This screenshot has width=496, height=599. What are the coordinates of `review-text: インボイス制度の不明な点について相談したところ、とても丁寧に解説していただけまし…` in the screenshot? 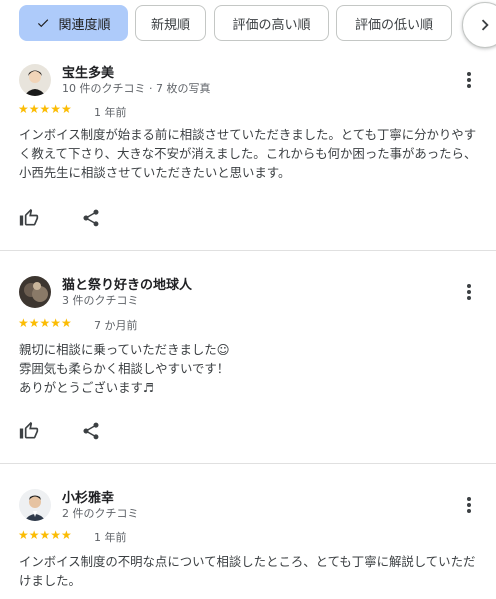 It's located at (247, 571).